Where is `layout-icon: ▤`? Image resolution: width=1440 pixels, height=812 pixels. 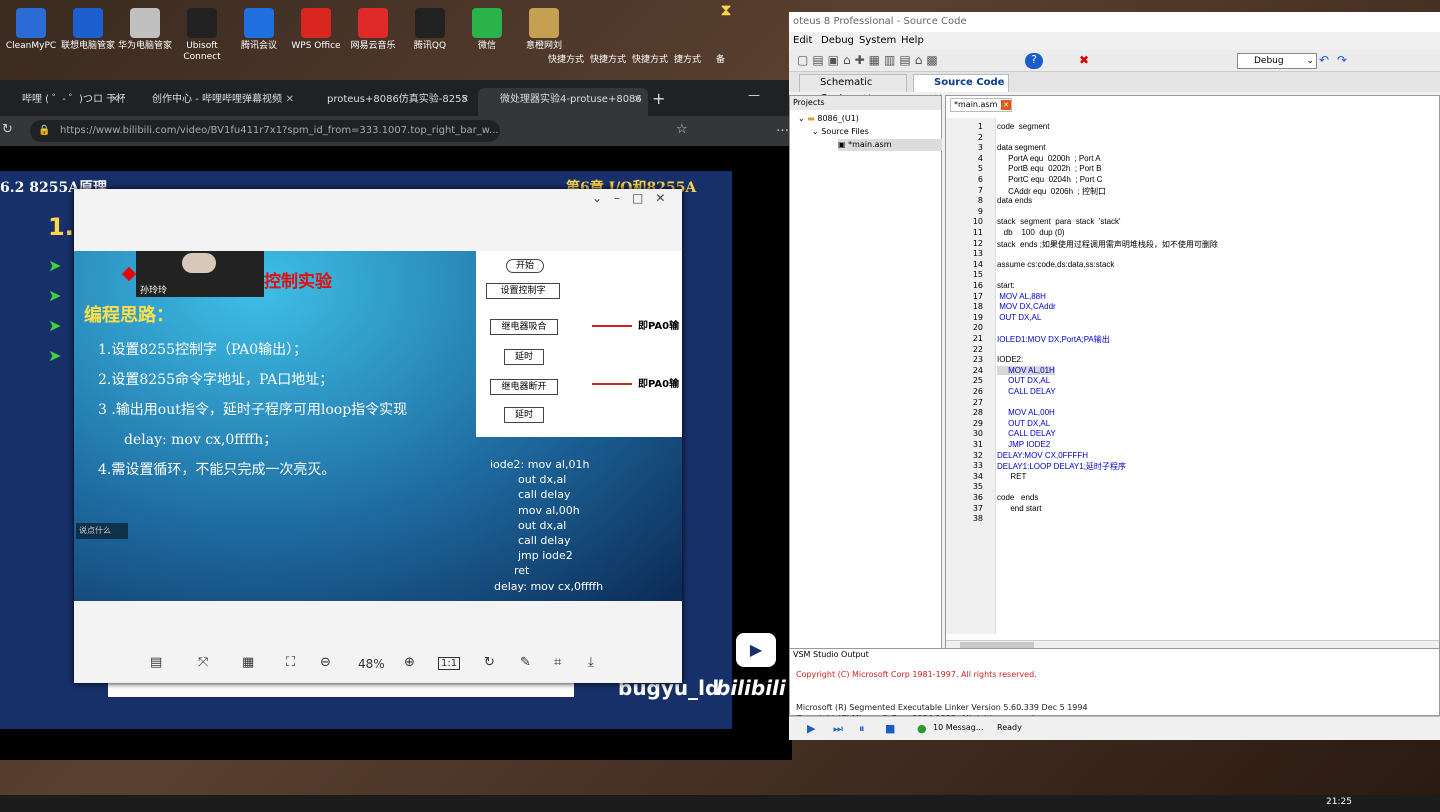 layout-icon: ▤ is located at coordinates (156, 662).